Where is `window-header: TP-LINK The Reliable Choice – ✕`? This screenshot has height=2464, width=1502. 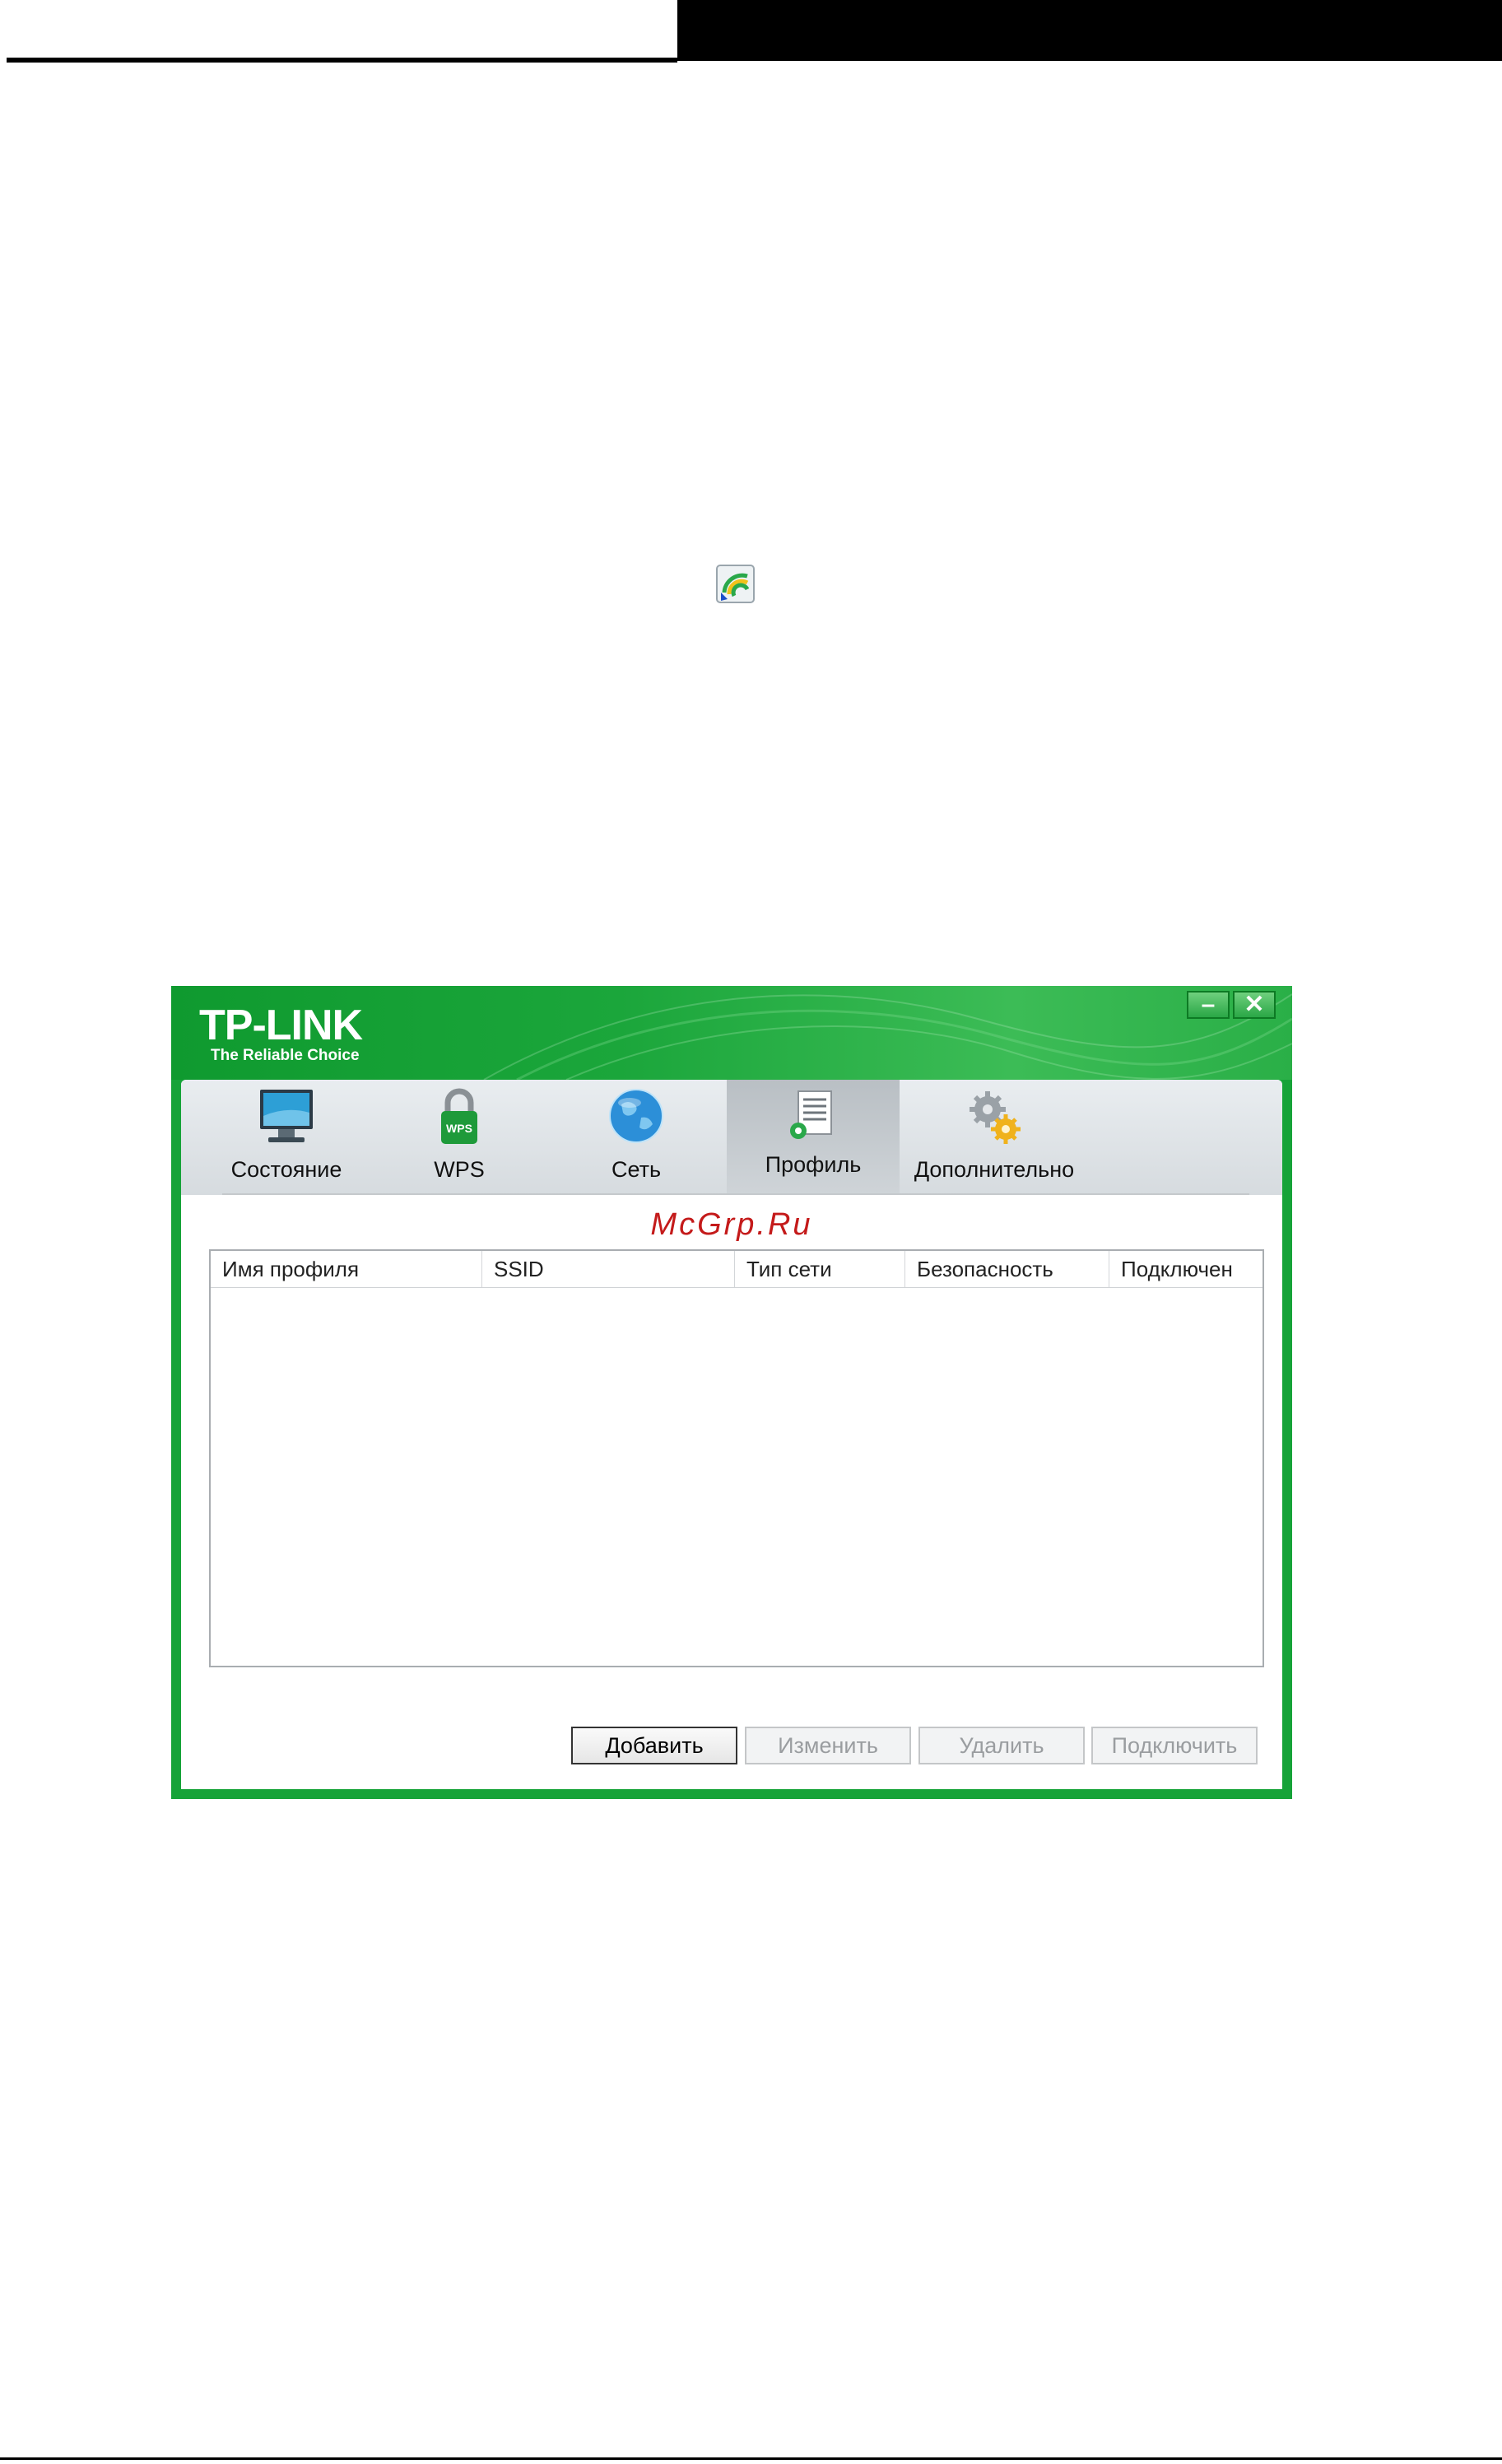 window-header: TP-LINK The Reliable Choice – ✕ is located at coordinates (731, 1033).